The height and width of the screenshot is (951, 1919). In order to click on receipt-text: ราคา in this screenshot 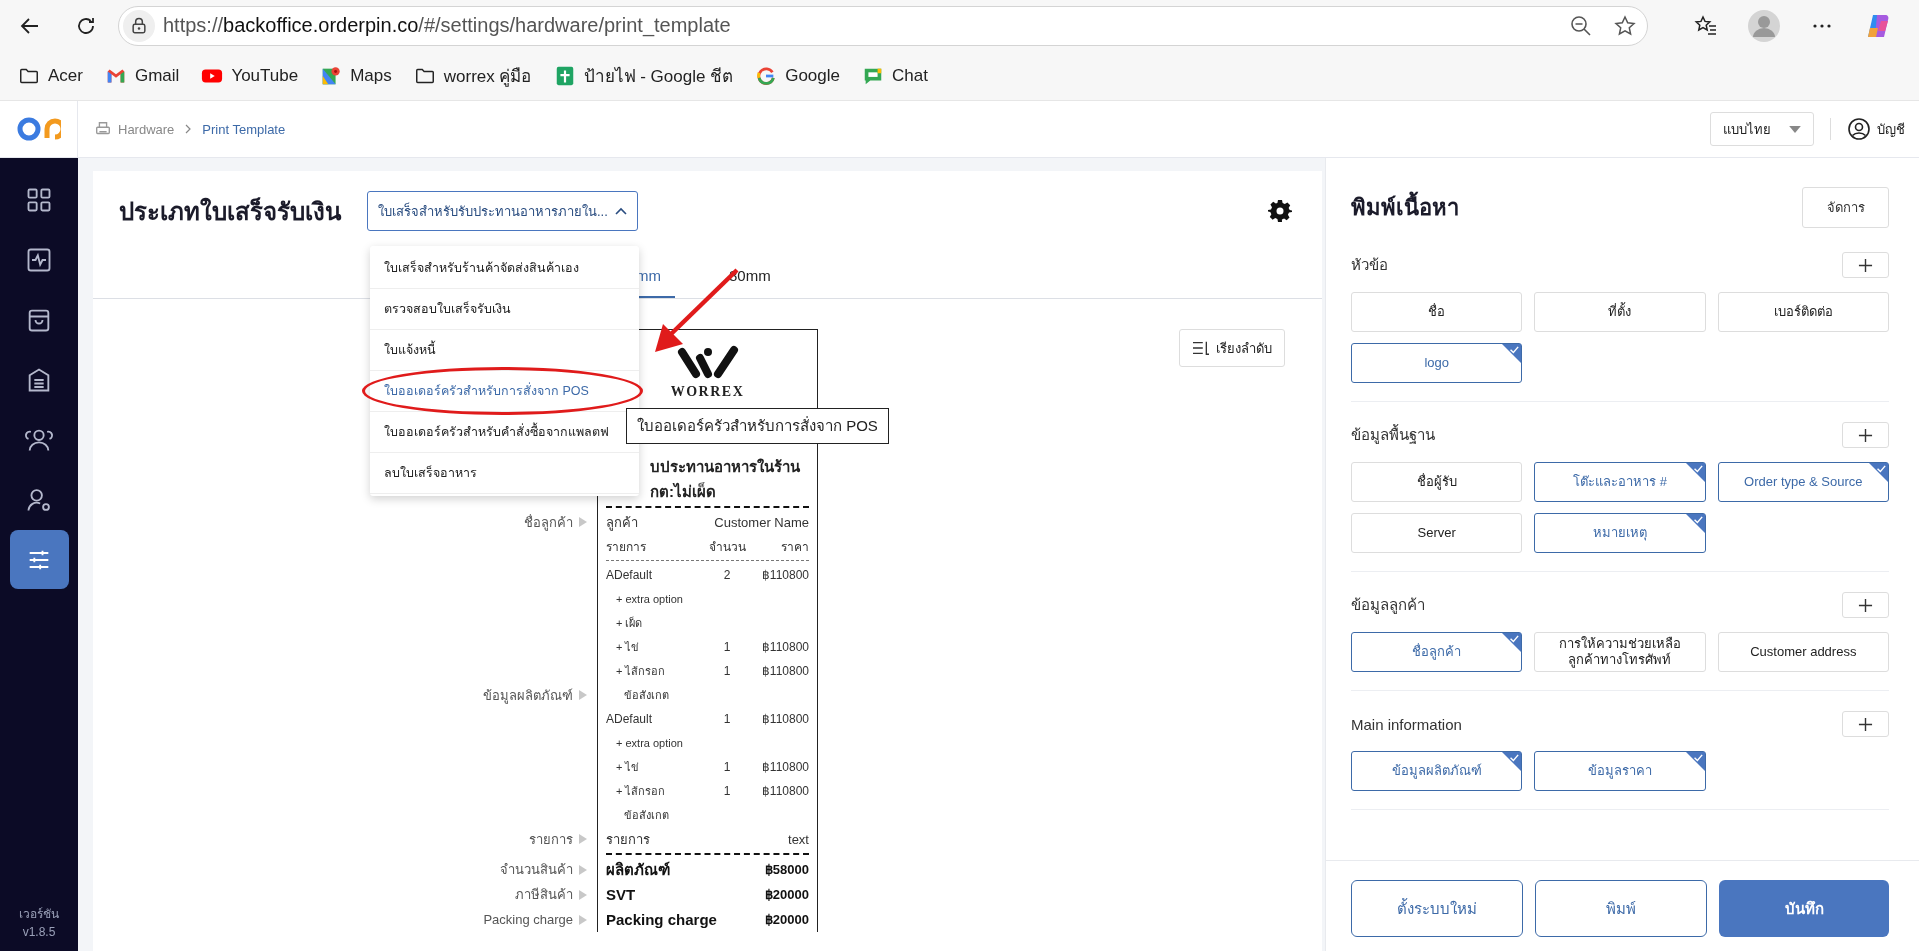, I will do `click(794, 547)`.